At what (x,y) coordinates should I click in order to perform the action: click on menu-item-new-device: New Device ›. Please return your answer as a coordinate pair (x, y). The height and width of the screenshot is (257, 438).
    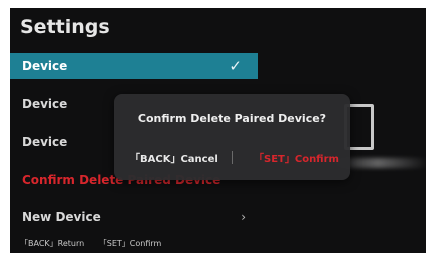
    Looking at the image, I should click on (134, 217).